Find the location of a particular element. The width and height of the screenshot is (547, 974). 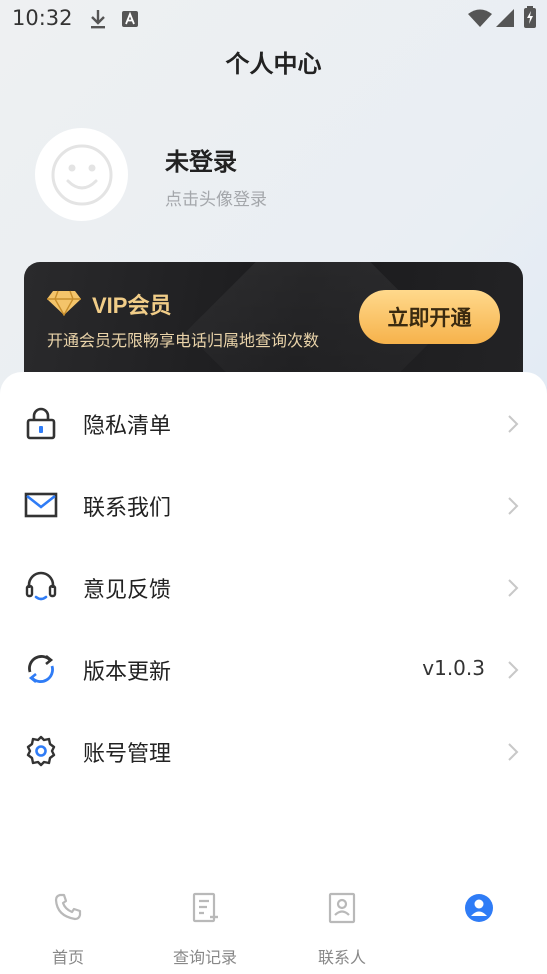

contacts-icon is located at coordinates (342, 910).